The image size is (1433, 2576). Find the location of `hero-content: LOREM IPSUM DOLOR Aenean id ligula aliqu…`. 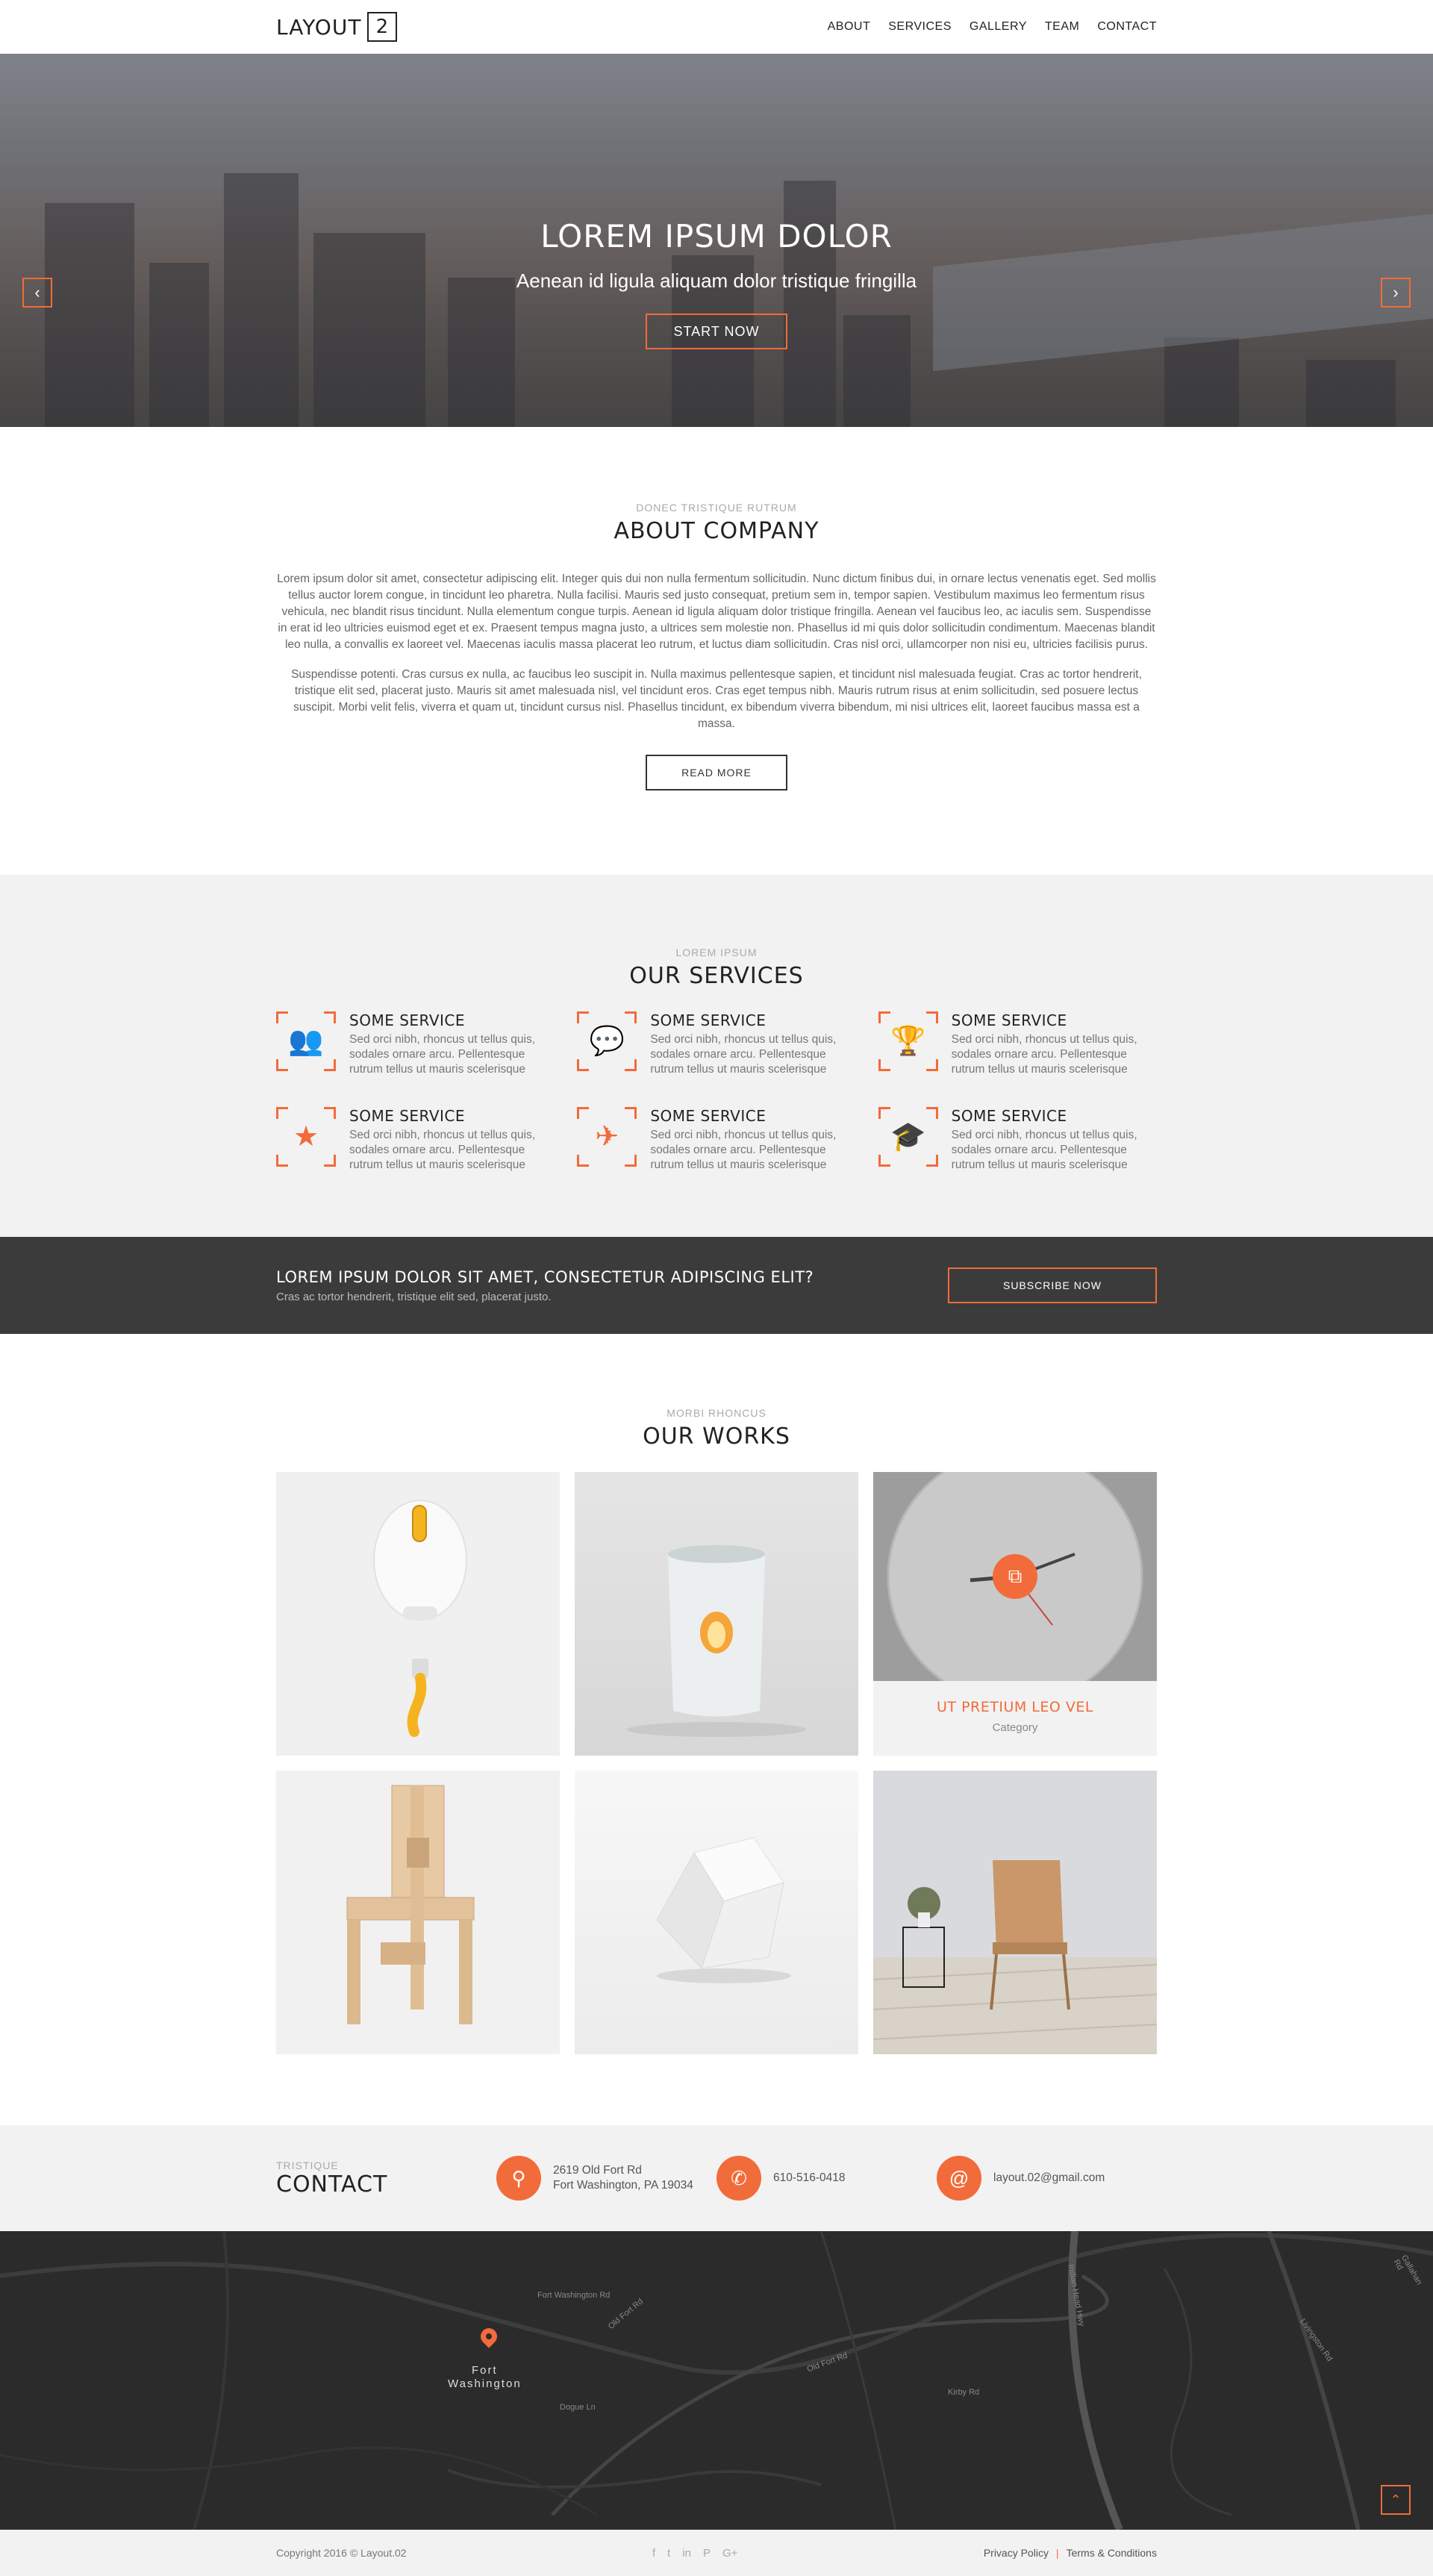

hero-content: LOREM IPSUM DOLOR Aenean id ligula aliqu… is located at coordinates (716, 283).